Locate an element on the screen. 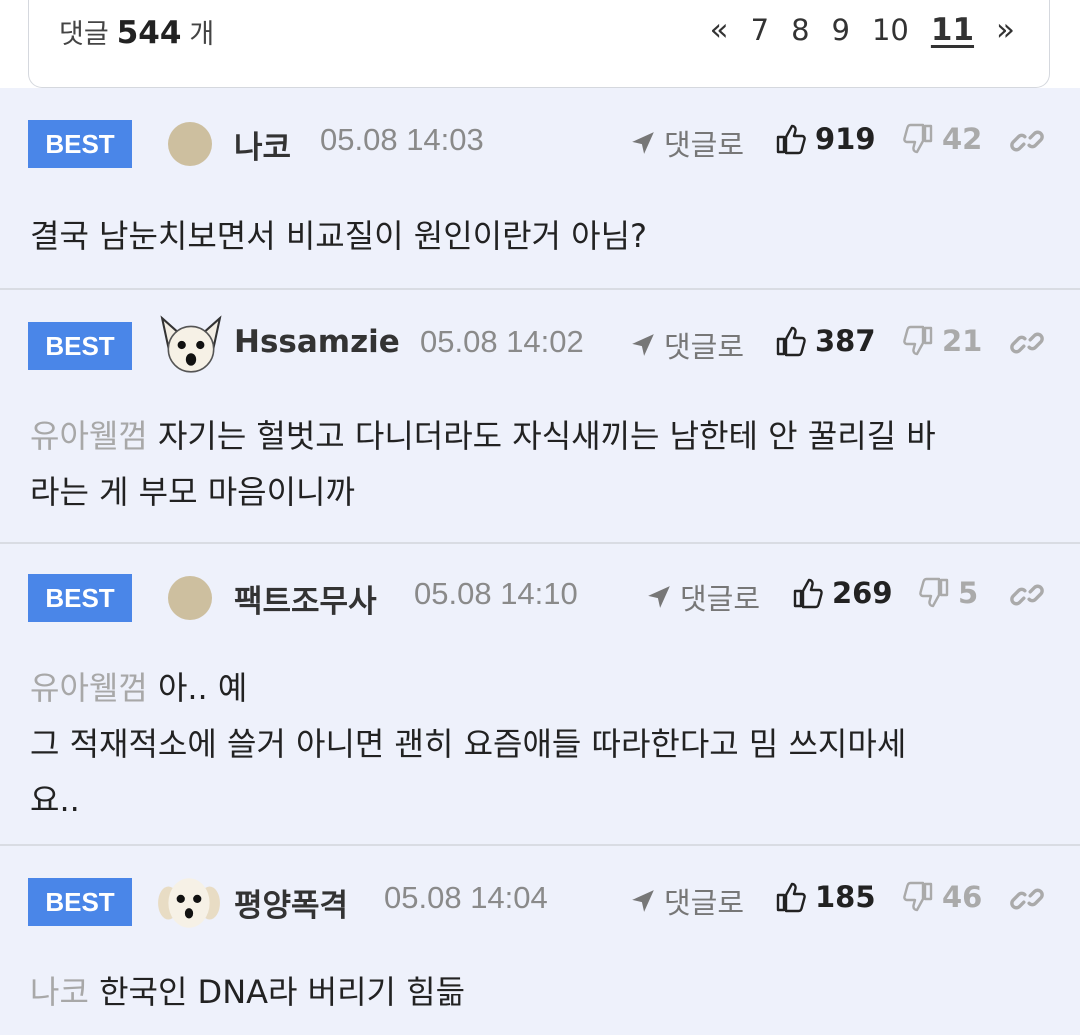  comment-header: 댓글 544 개 « 7 8 9 10 11 » is located at coordinates (539, 44).